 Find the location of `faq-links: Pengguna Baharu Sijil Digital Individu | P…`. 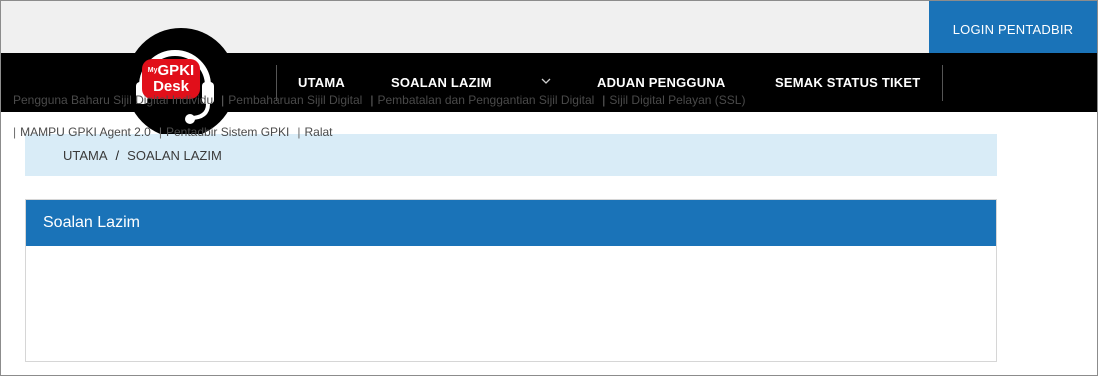

faq-links: Pengguna Baharu Sijil Digital Individu | P… is located at coordinates (483, 116).